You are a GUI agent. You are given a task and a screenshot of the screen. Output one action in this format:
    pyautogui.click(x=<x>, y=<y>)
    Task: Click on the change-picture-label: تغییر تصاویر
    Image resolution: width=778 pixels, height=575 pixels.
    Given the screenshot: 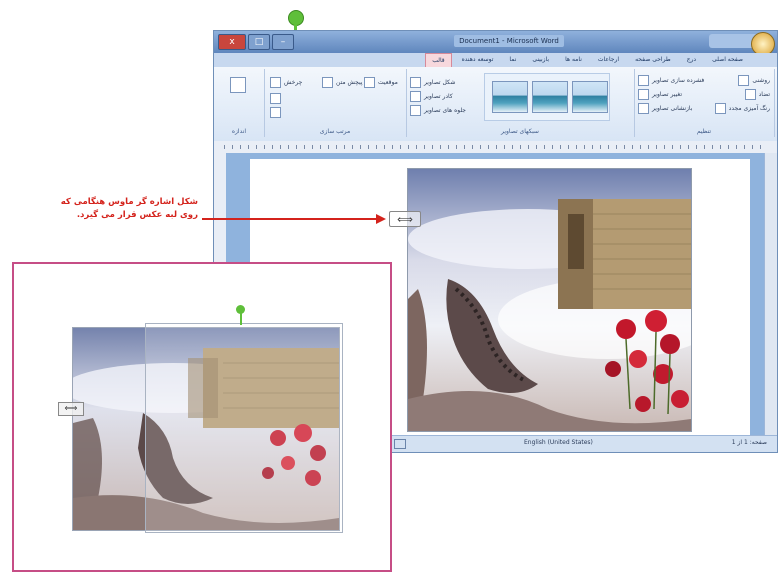 What is the action you would take?
    pyautogui.click(x=667, y=94)
    